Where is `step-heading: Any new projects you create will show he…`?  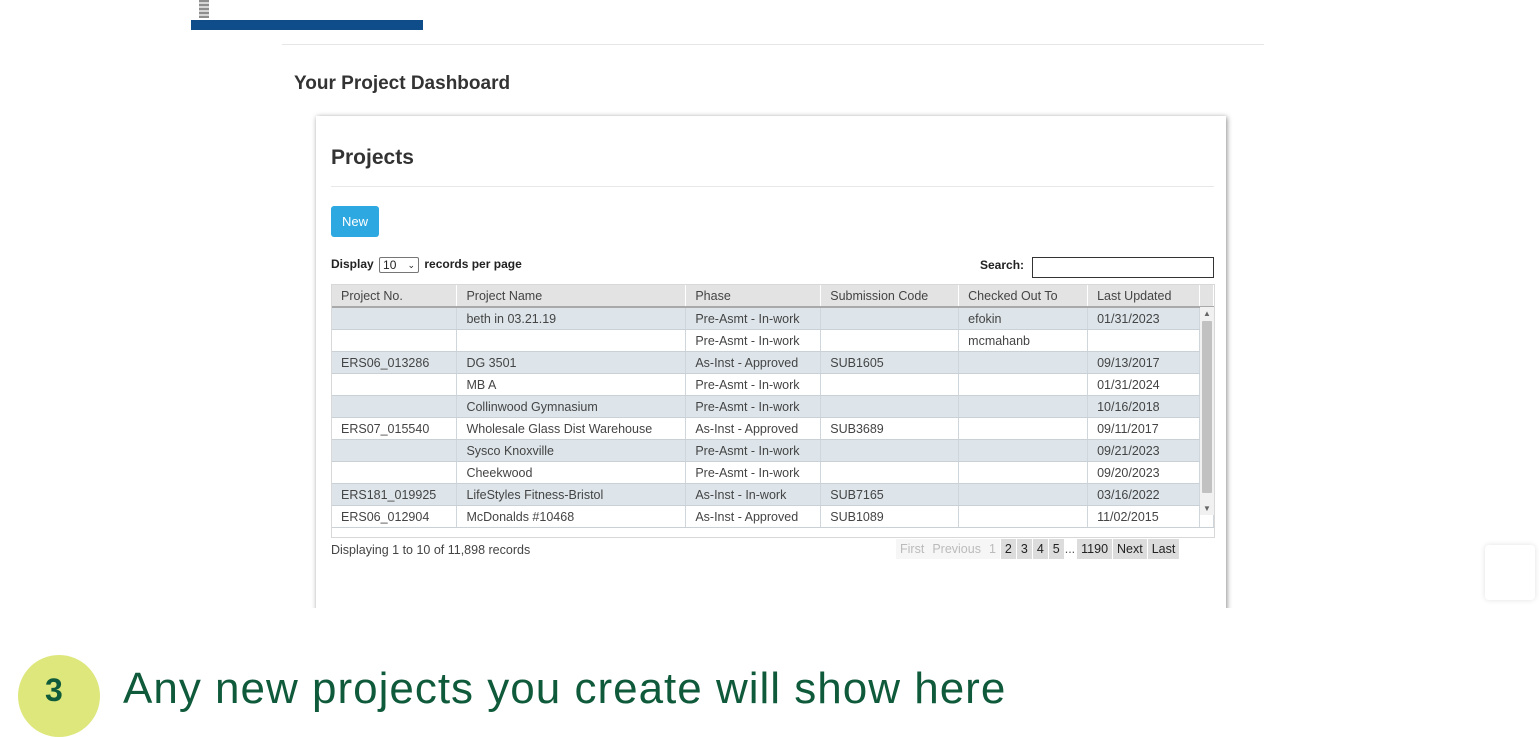
step-heading: Any new projects you create will show he… is located at coordinates (565, 688).